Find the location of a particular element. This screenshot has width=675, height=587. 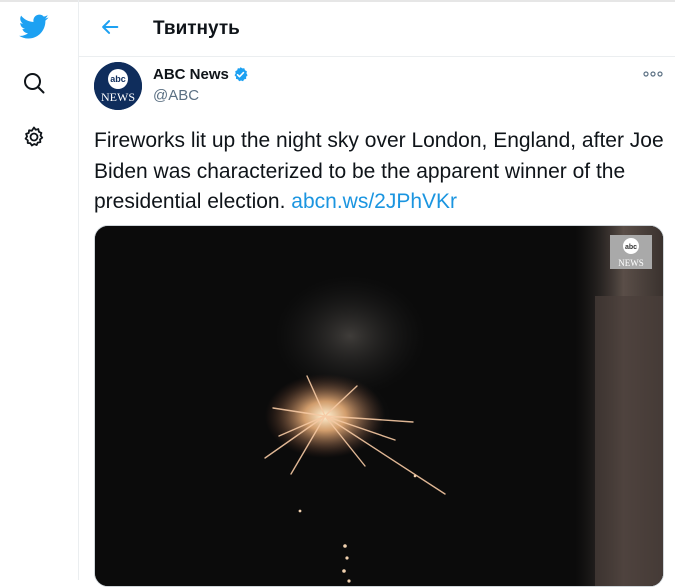

more-dots-icon is located at coordinates (653, 74).